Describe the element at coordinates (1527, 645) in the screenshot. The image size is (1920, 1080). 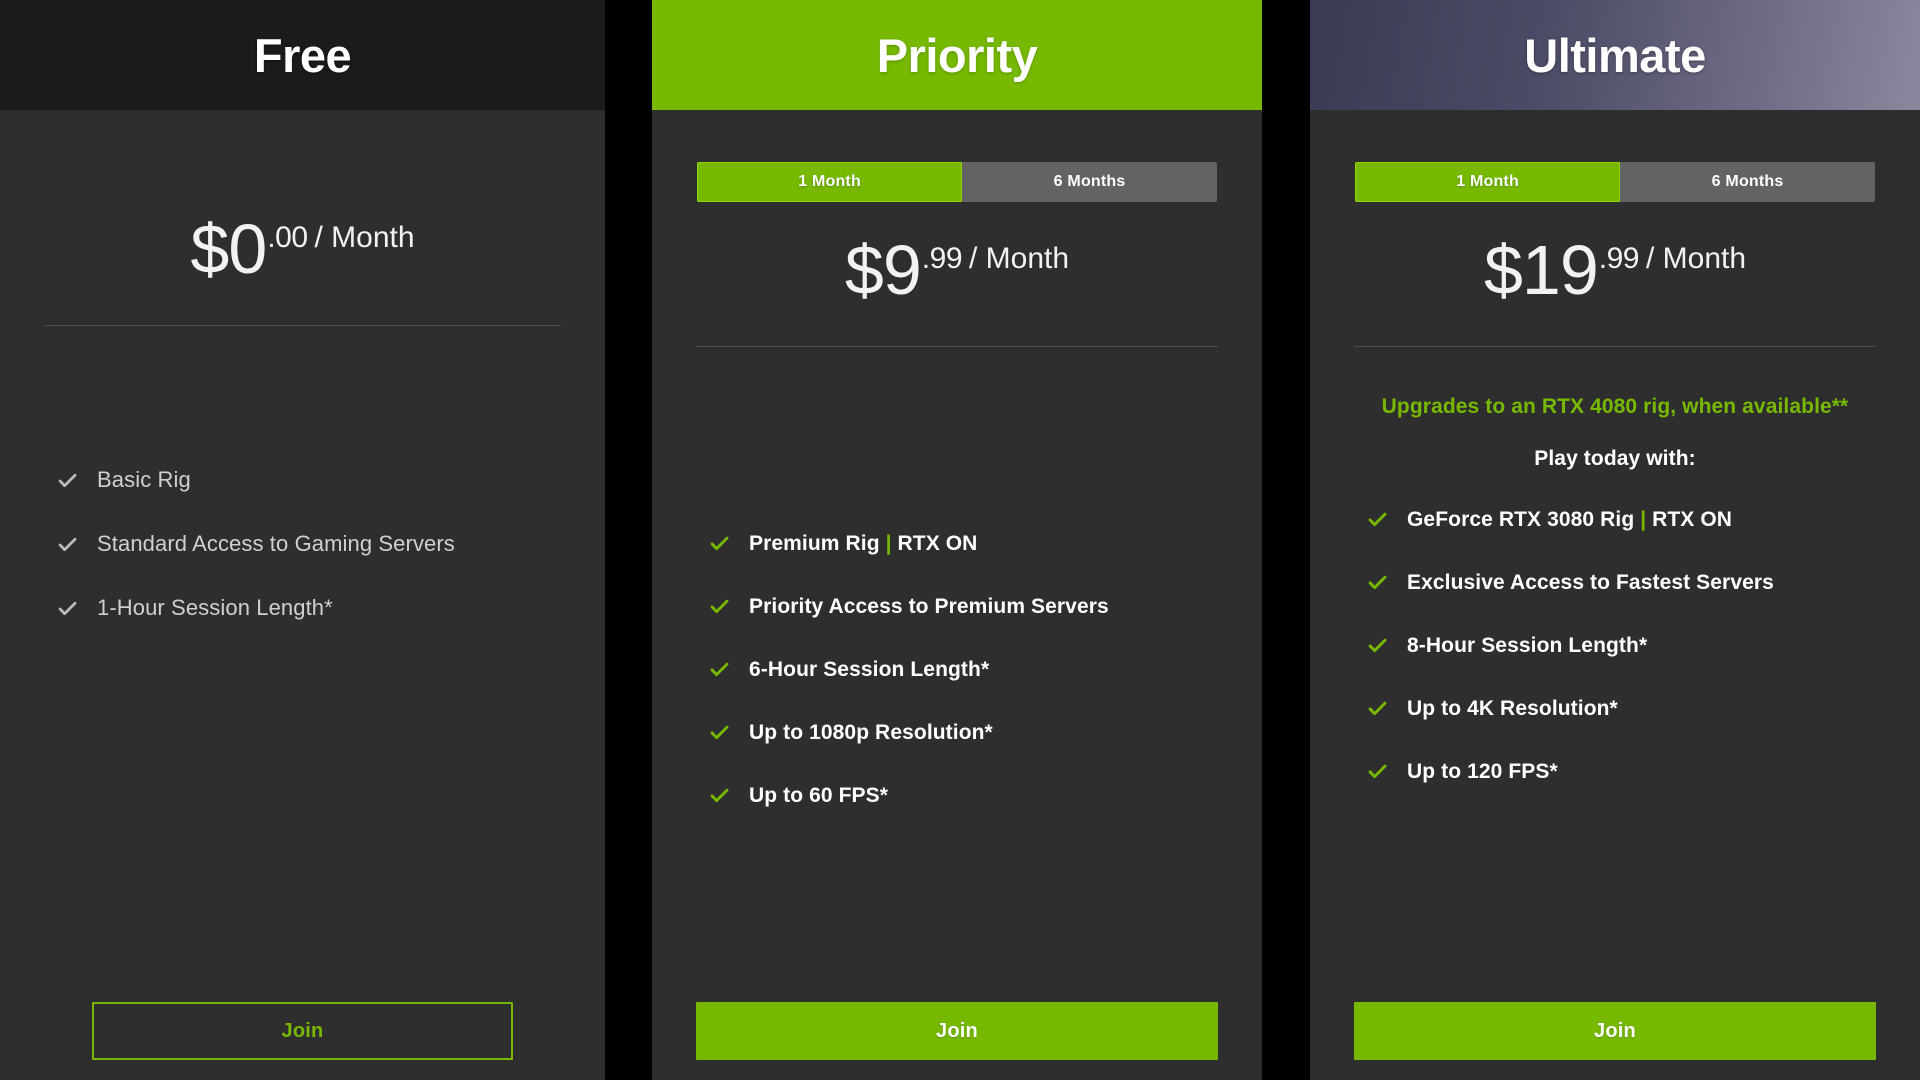
I see `feature-label: 8-Hour Session Length*` at that location.